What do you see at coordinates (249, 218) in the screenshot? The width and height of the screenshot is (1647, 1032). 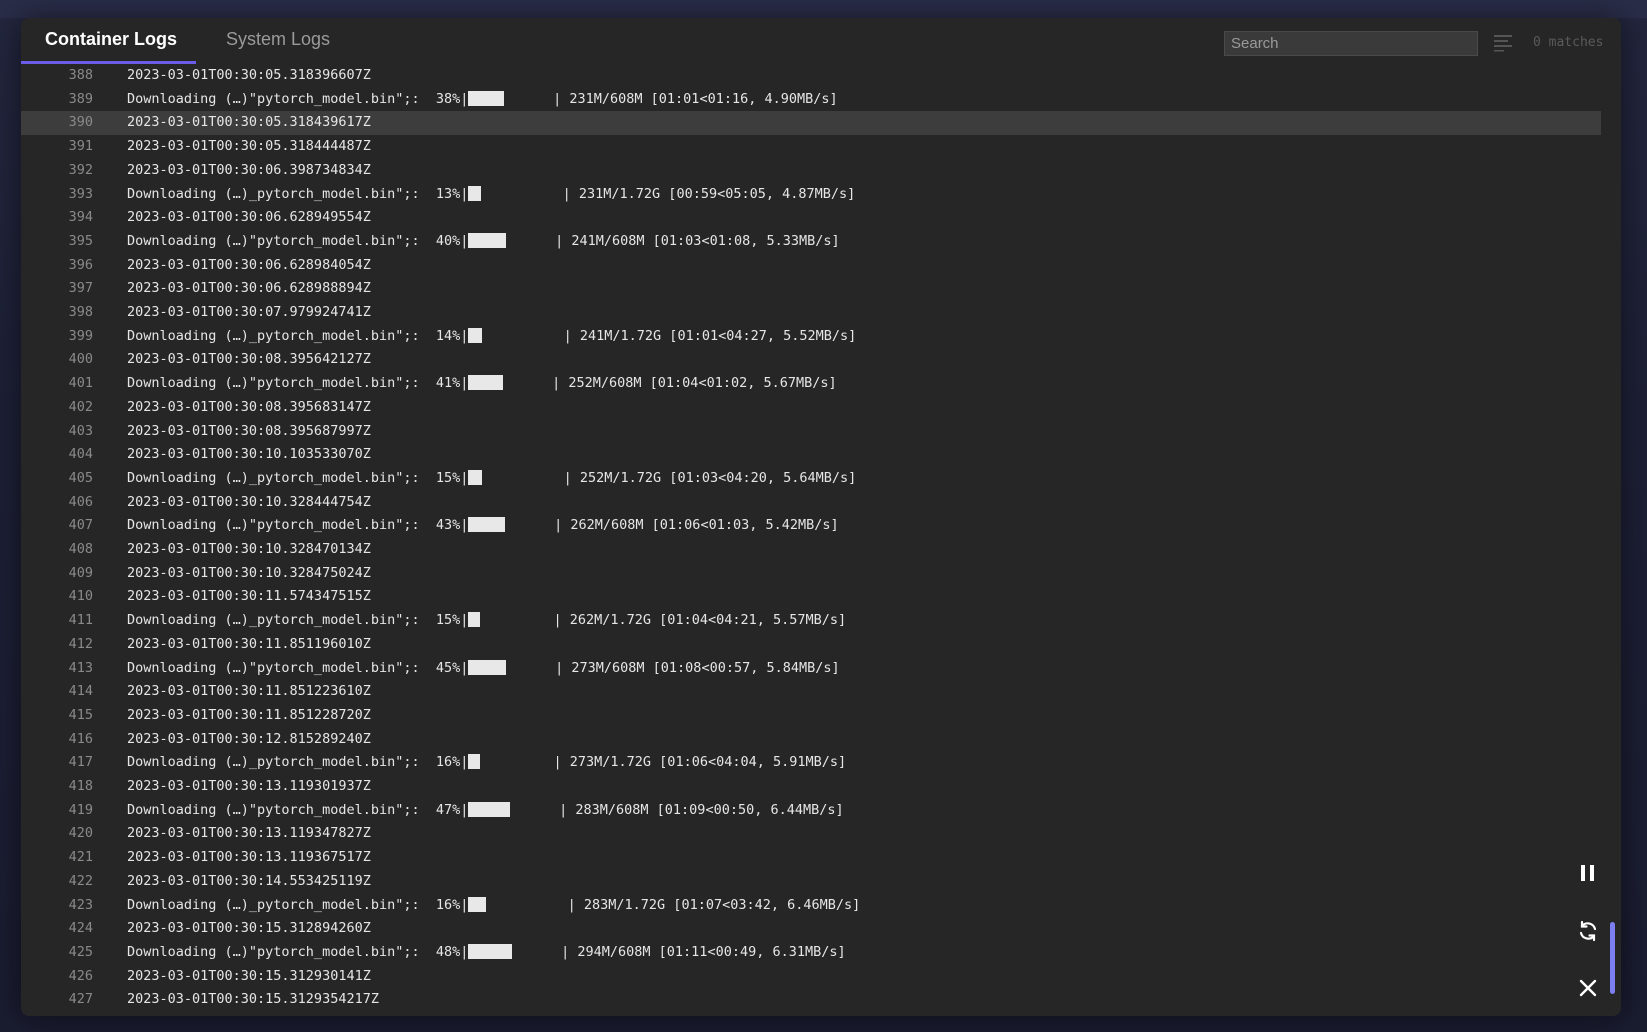 I see `line-text: 2023-03-01T00:30:06.628949554Z` at bounding box center [249, 218].